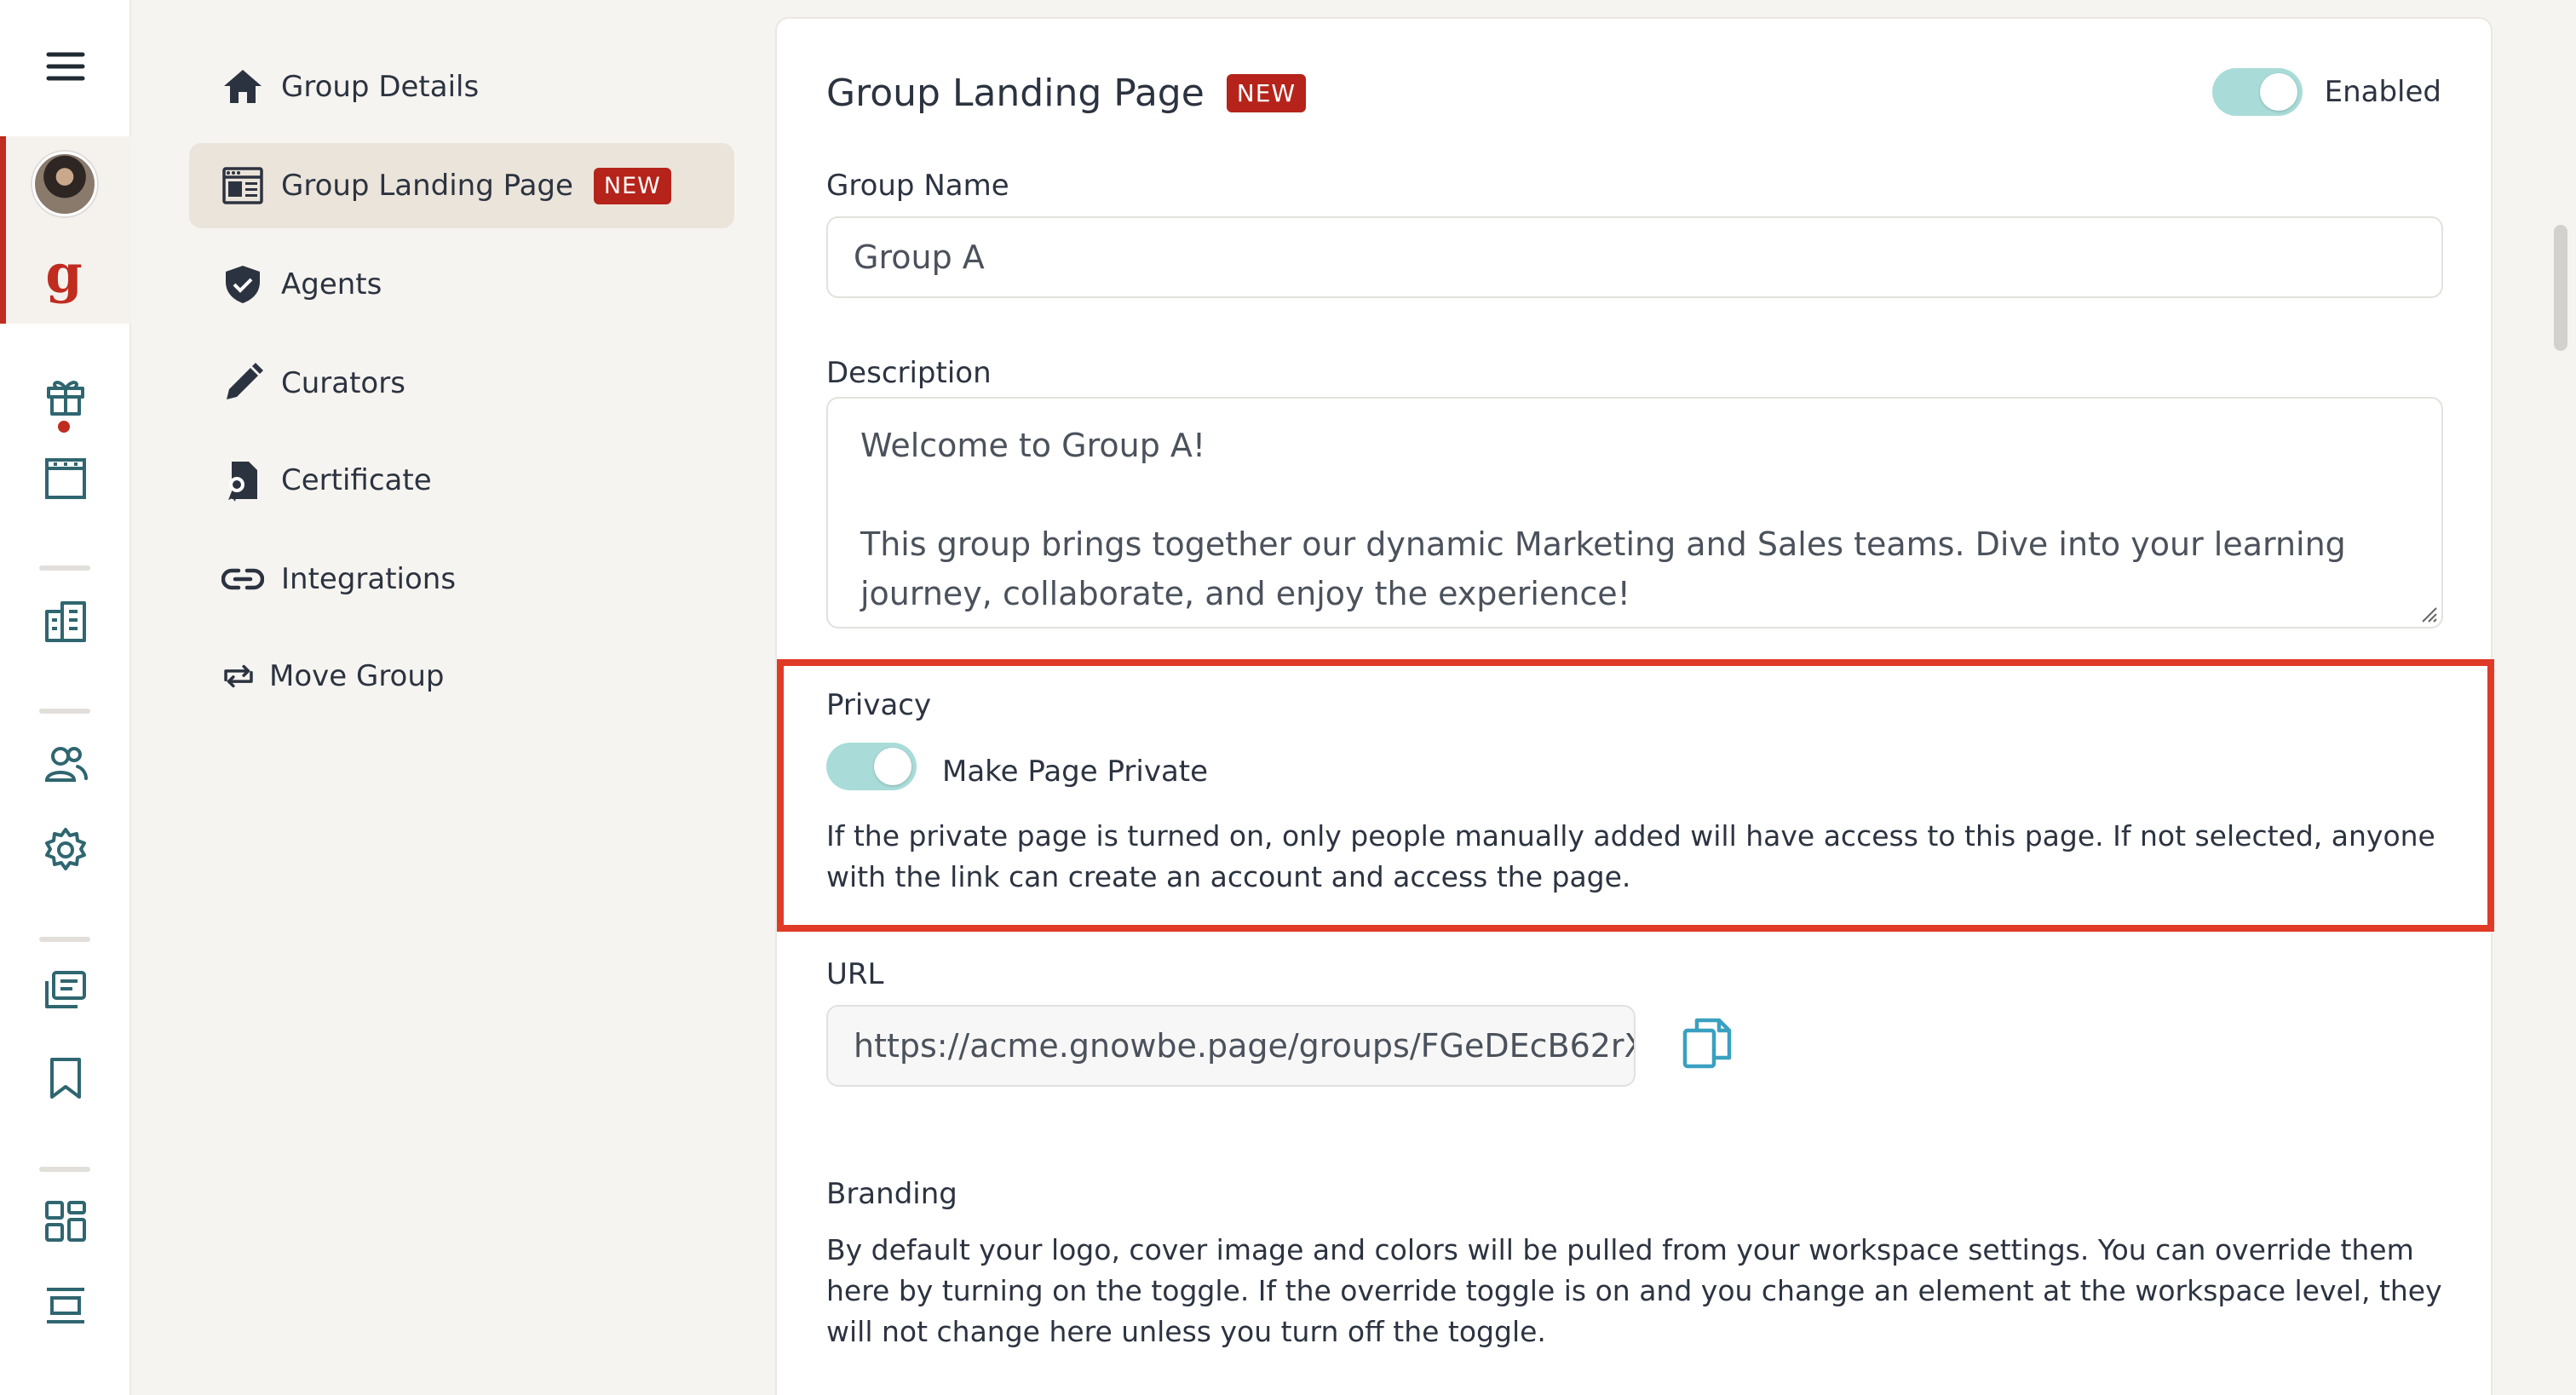 The image size is (2576, 1395). I want to click on nav-label: Certificate, so click(357, 480).